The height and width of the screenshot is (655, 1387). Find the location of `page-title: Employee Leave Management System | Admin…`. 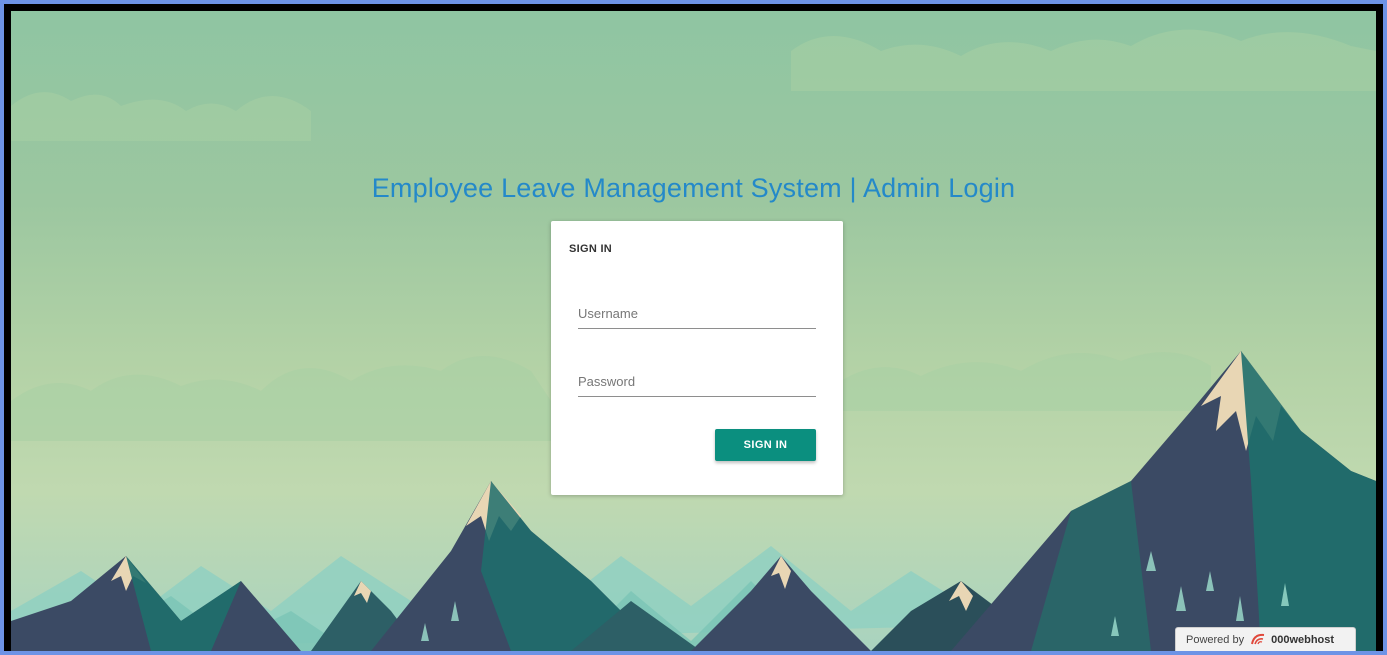

page-title: Employee Leave Management System | Admin… is located at coordinates (693, 188).